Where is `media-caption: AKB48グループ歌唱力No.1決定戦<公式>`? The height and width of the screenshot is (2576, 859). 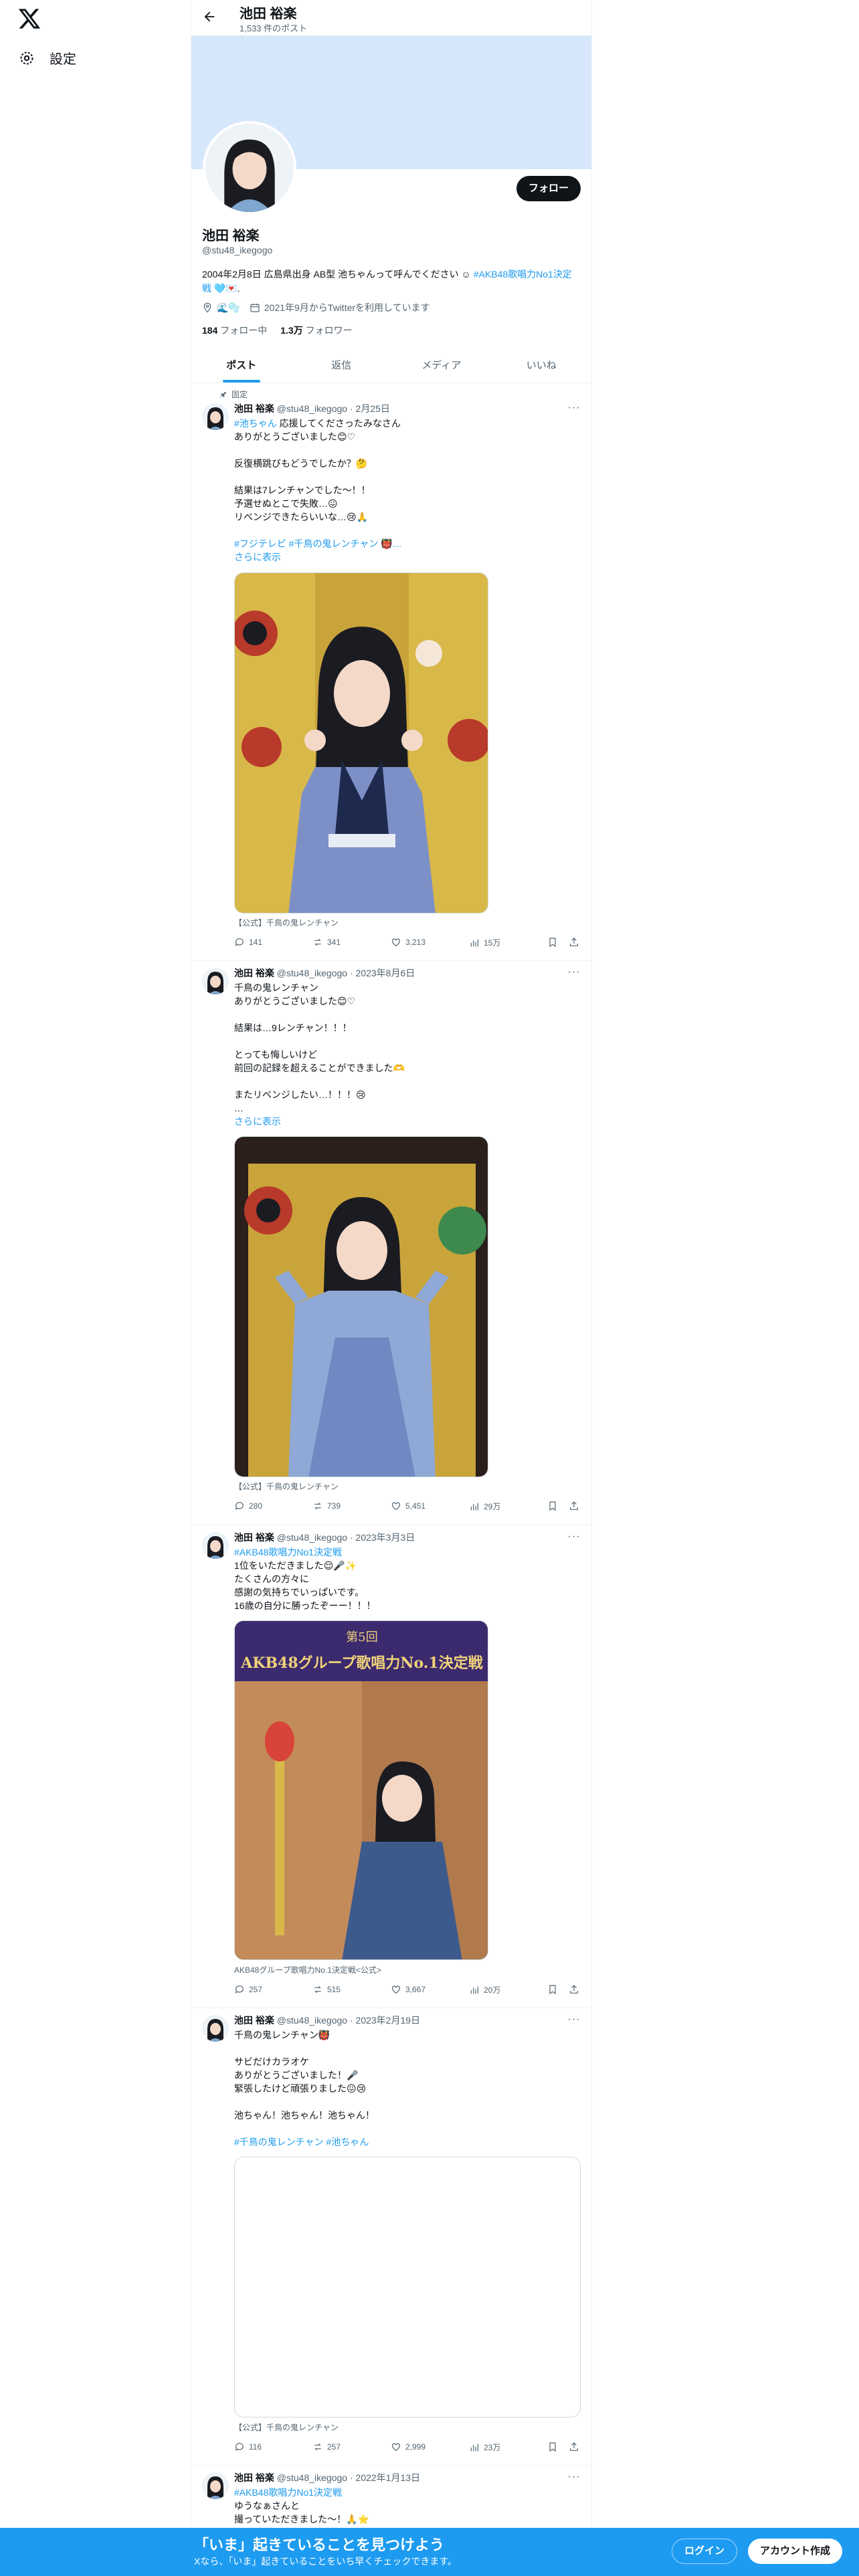 media-caption: AKB48グループ歌唱力No.1決定戦<公式> is located at coordinates (307, 1970).